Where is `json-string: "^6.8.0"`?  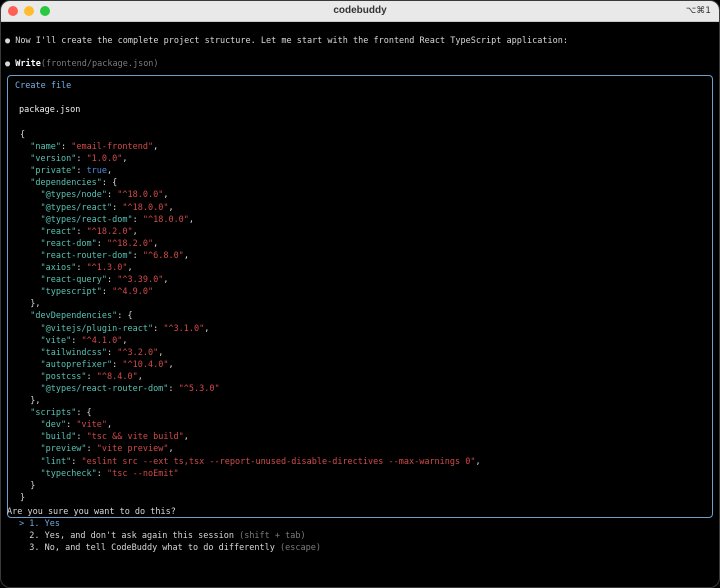
json-string: "^6.8.0" is located at coordinates (163, 255).